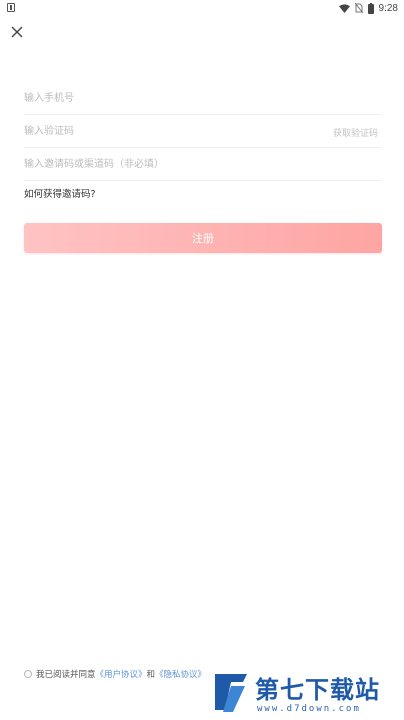  I want to click on status-bar: 9:28, so click(202, 8).